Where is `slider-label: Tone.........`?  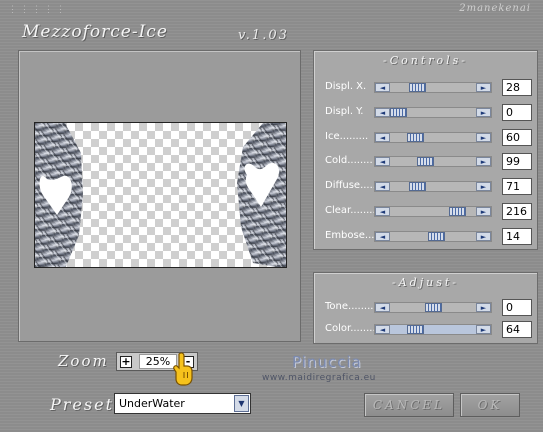 slider-label: Tone......... is located at coordinates (351, 306).